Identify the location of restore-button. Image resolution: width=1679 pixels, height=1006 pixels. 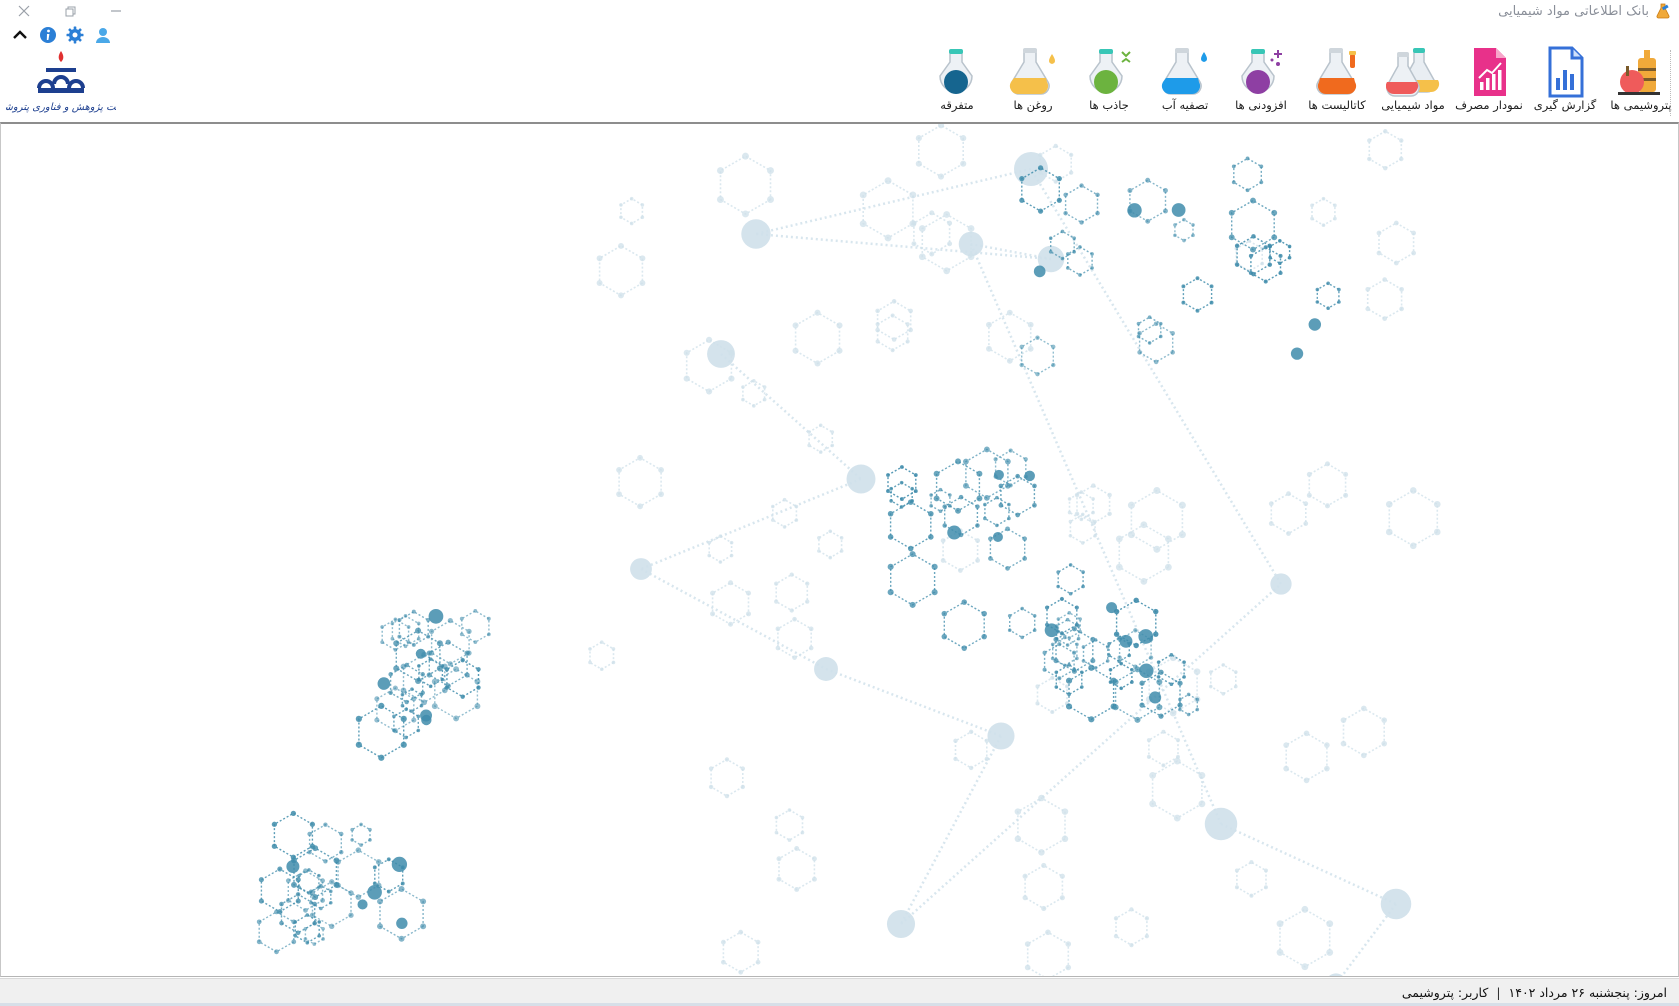
(70, 11).